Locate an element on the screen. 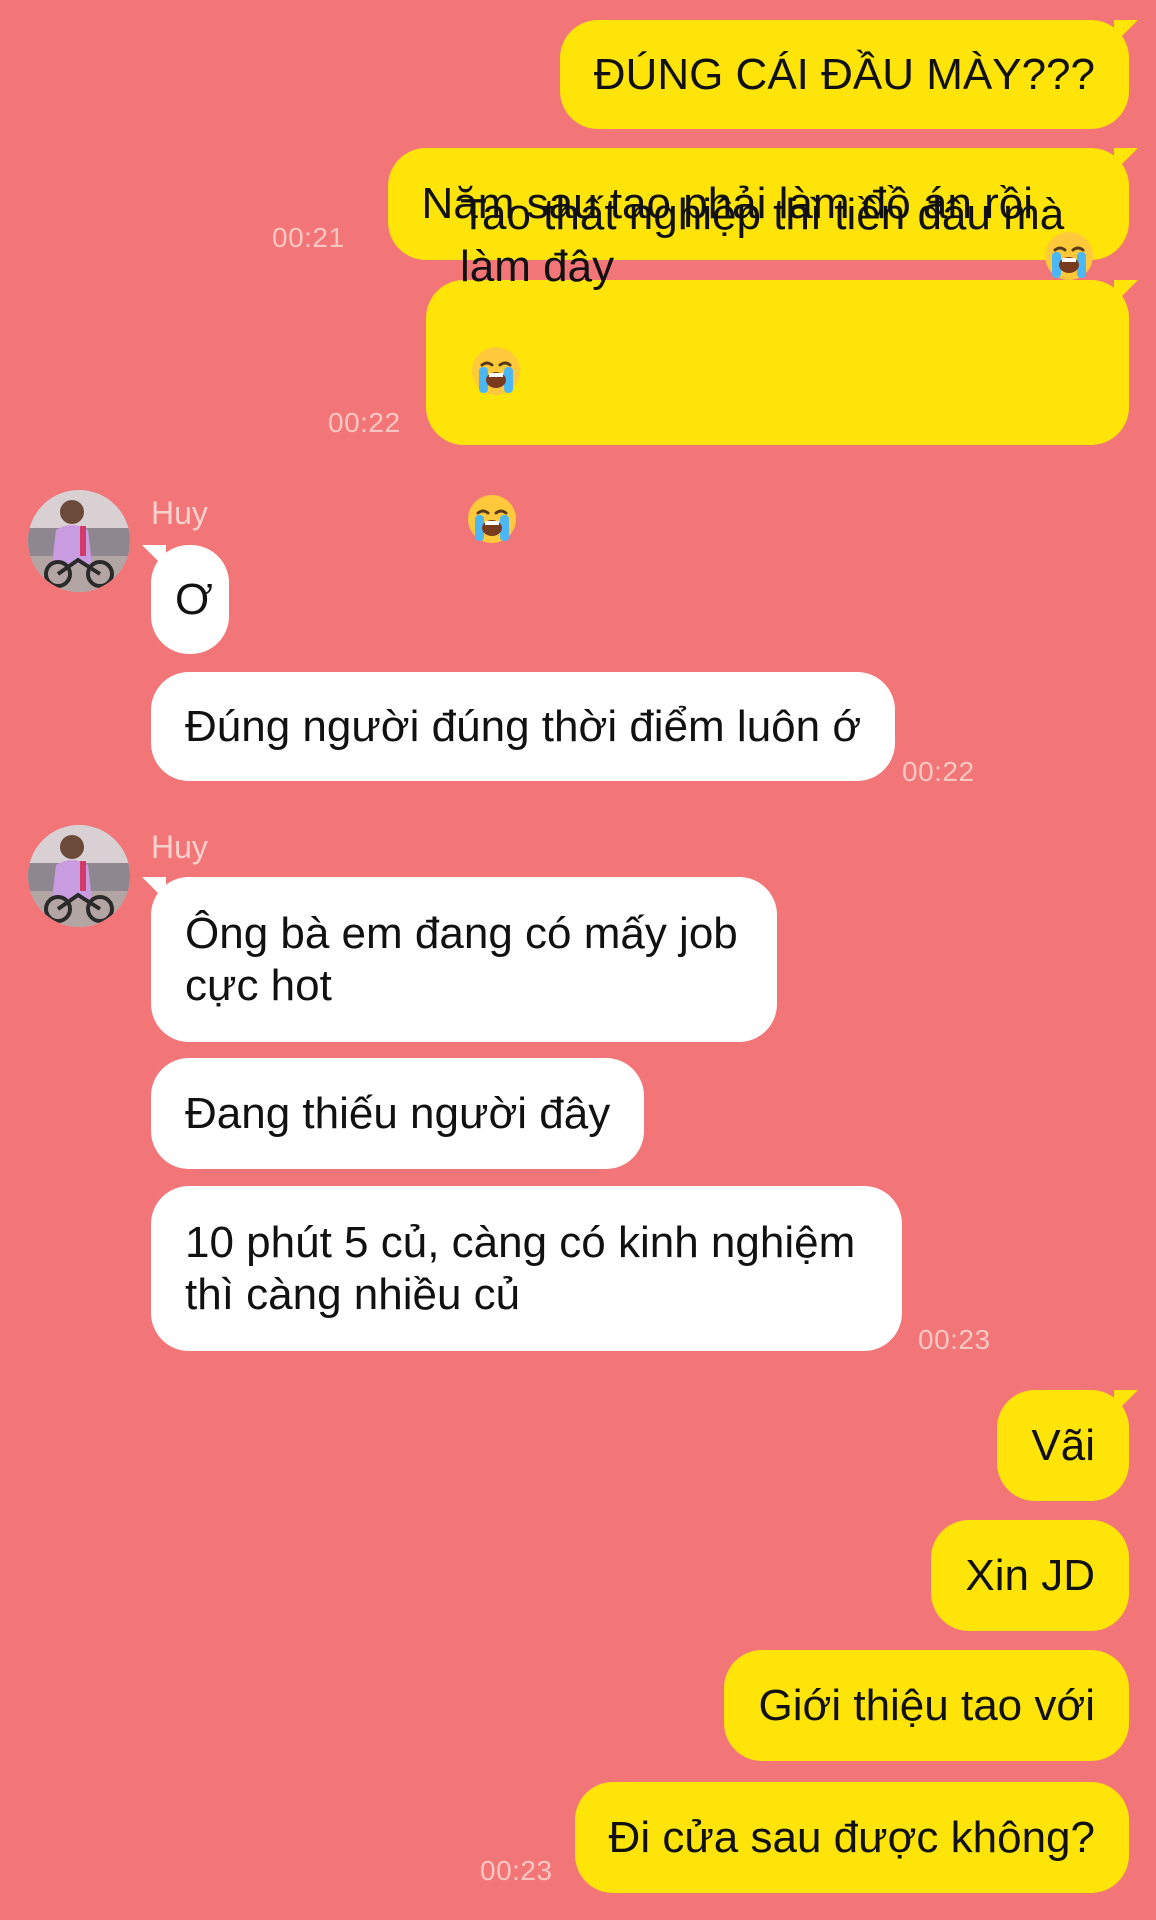  outgoing-message: ĐÚNG CÁI ĐẦU MÀY??? is located at coordinates (844, 74).